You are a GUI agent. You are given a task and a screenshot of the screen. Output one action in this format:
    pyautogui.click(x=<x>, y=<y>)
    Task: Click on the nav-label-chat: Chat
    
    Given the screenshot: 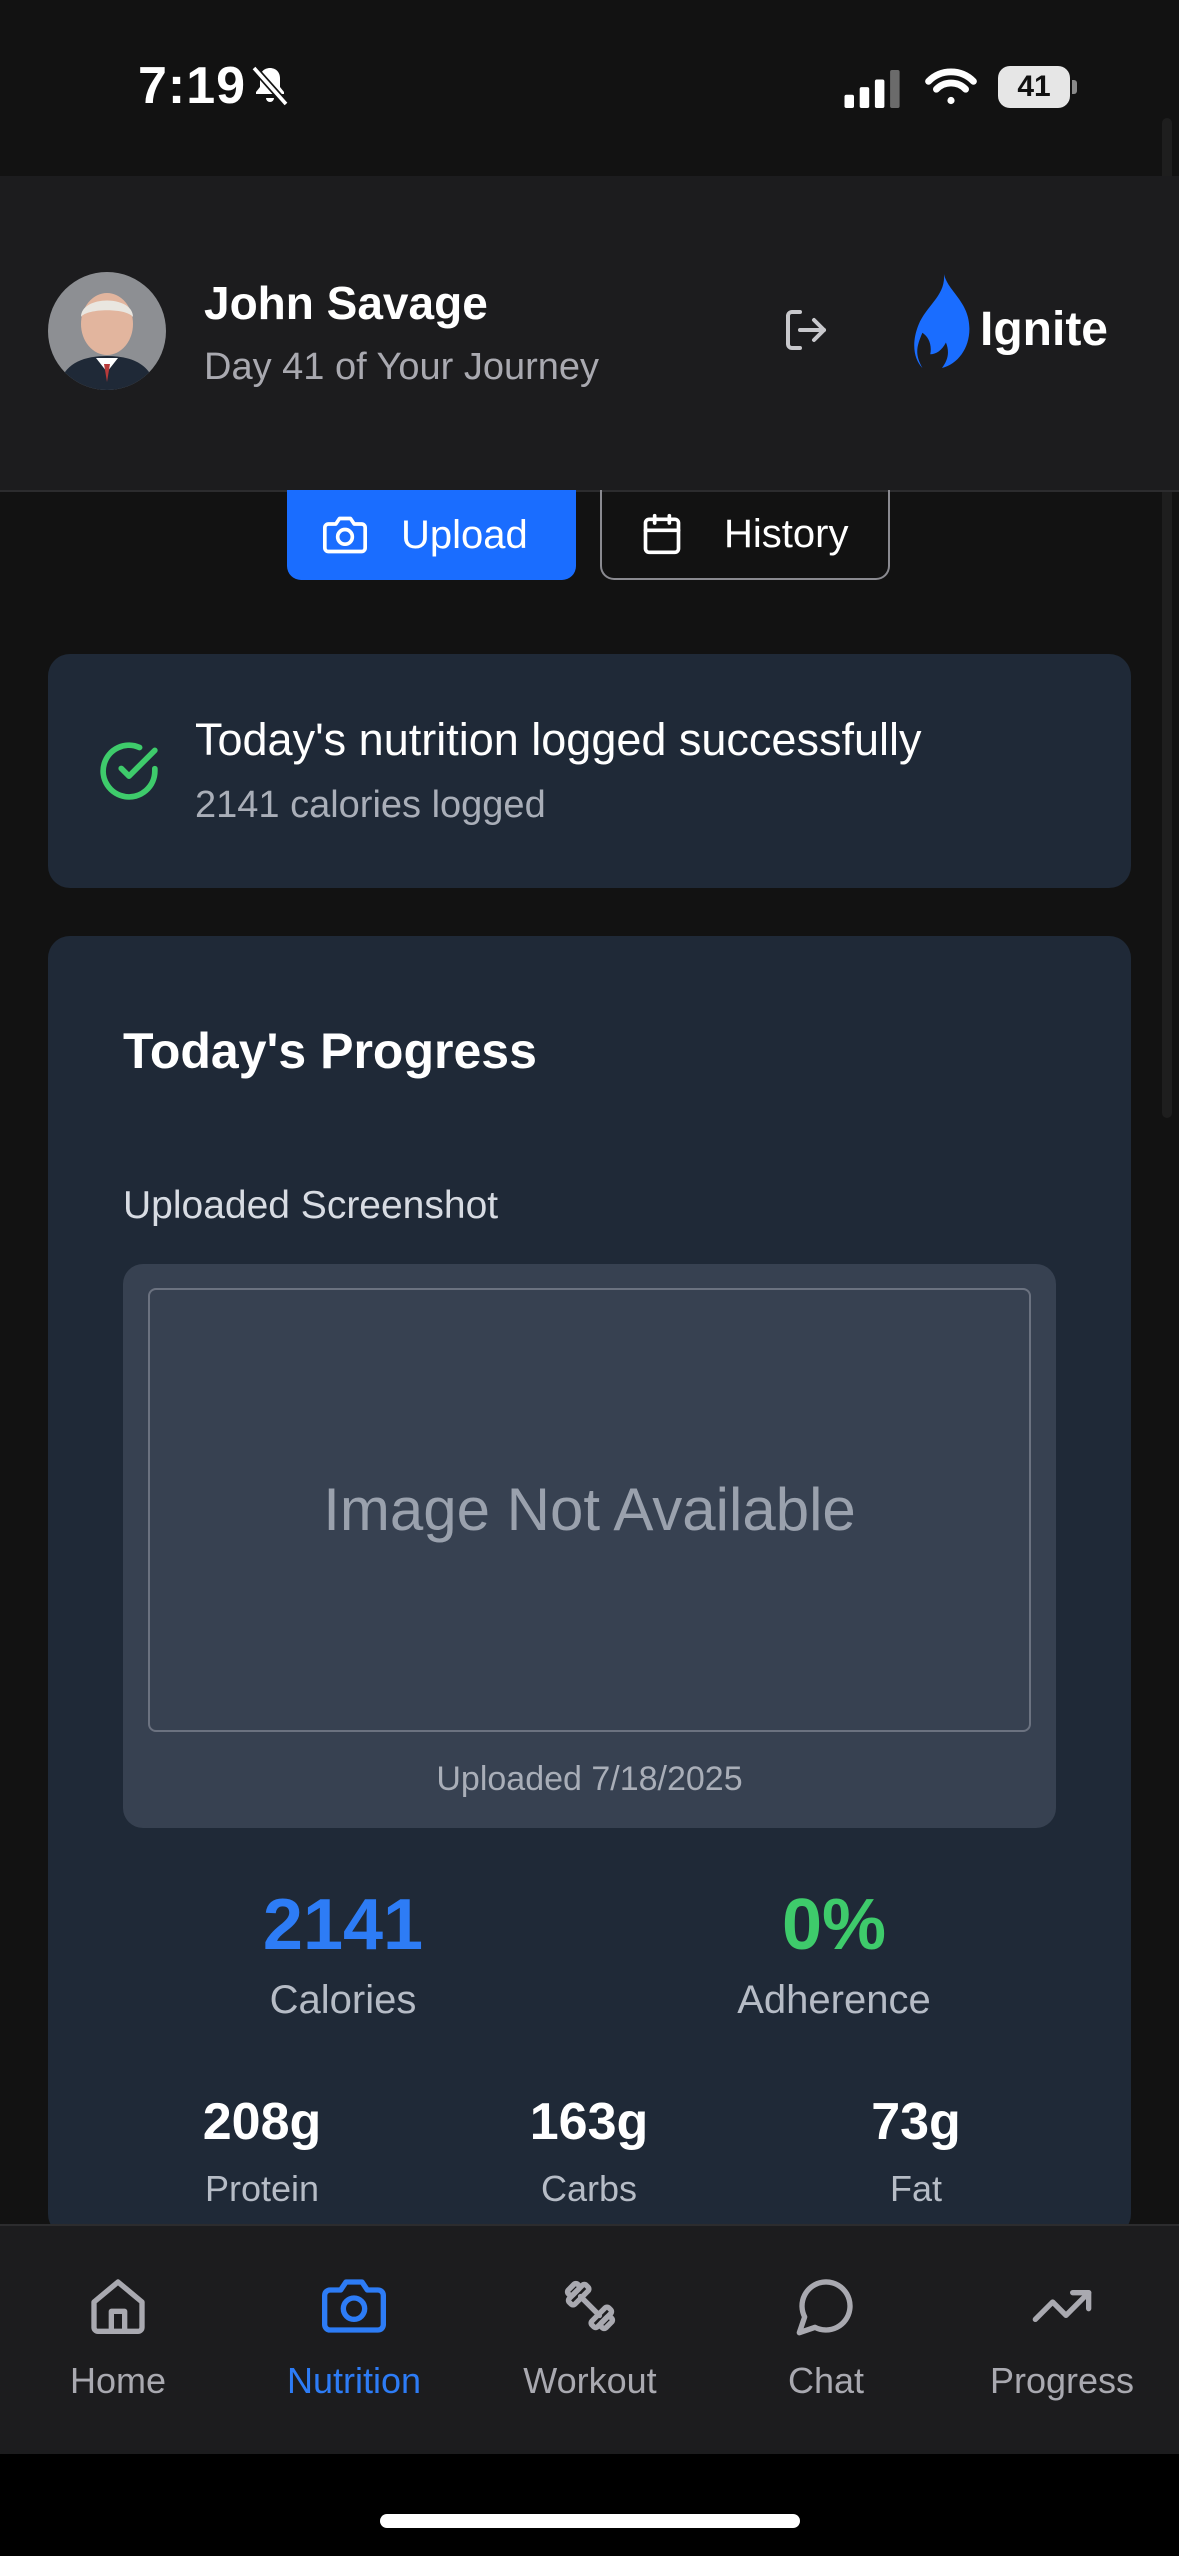 What is the action you would take?
    pyautogui.click(x=826, y=2380)
    